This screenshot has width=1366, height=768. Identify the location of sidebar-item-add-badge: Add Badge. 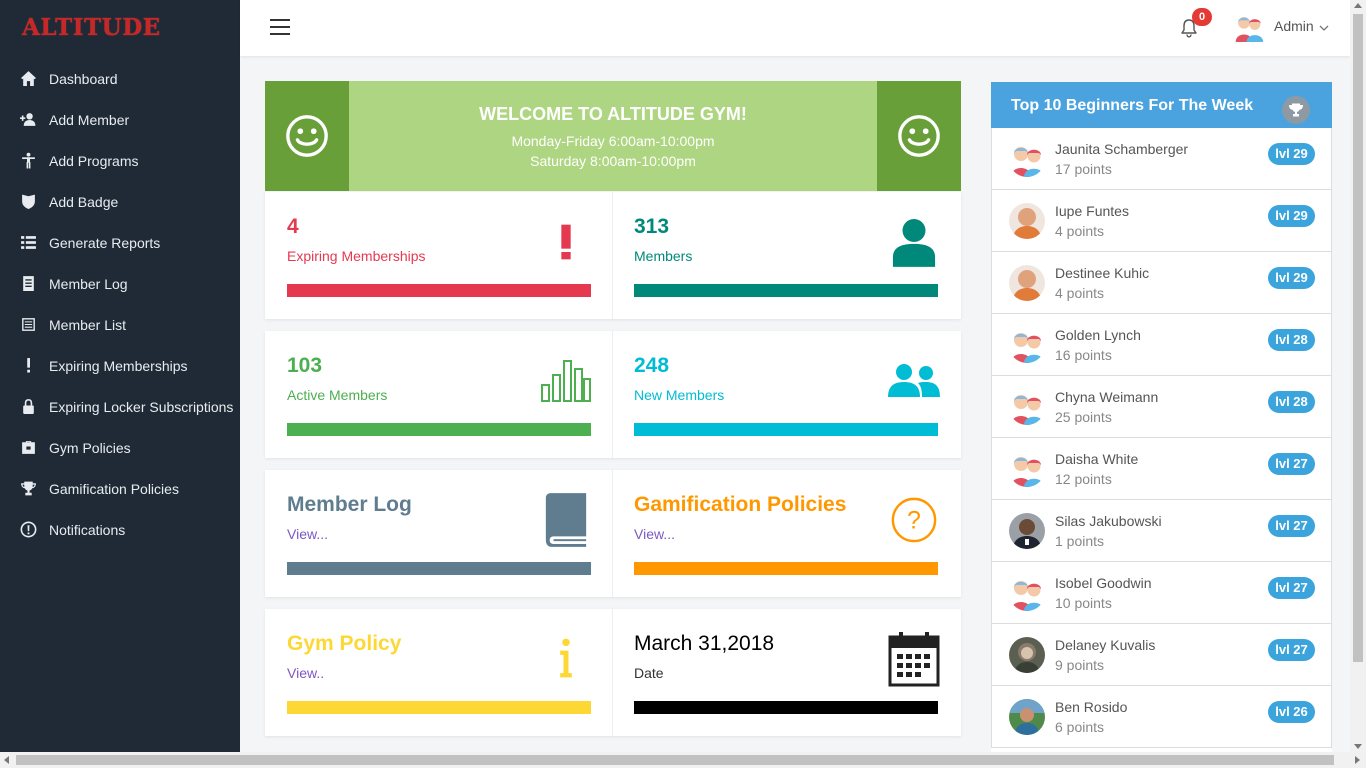
(120, 201).